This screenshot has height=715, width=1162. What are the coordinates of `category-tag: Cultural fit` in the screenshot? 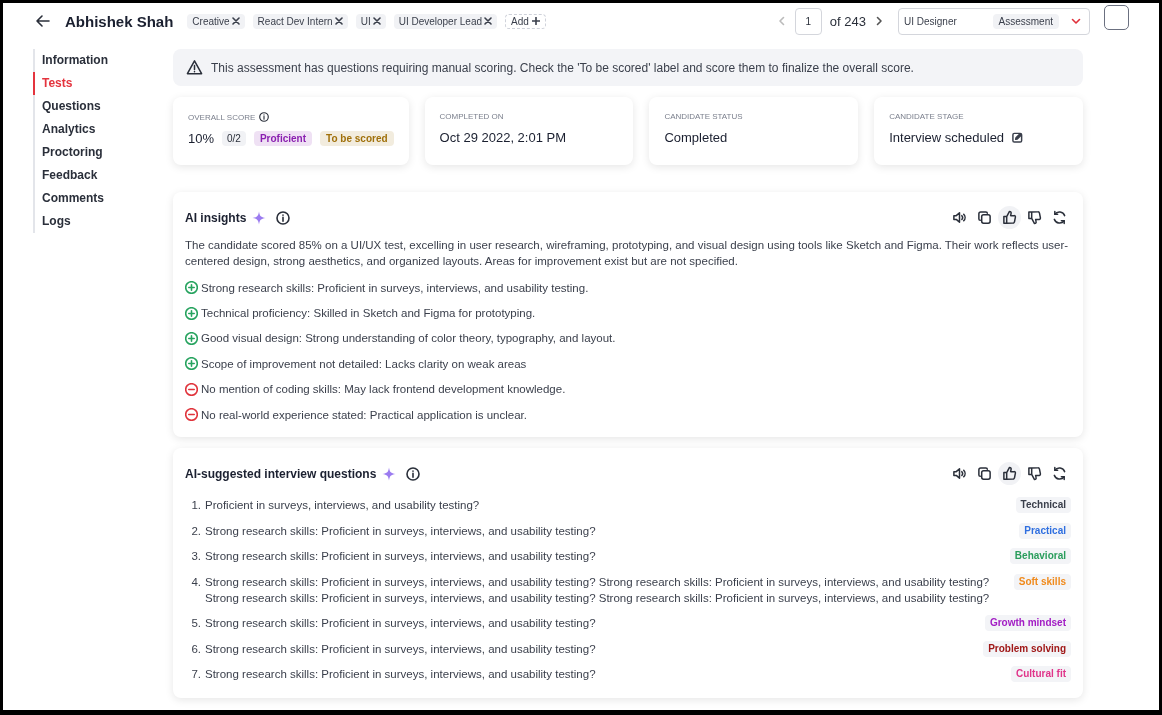 It's located at (1041, 674).